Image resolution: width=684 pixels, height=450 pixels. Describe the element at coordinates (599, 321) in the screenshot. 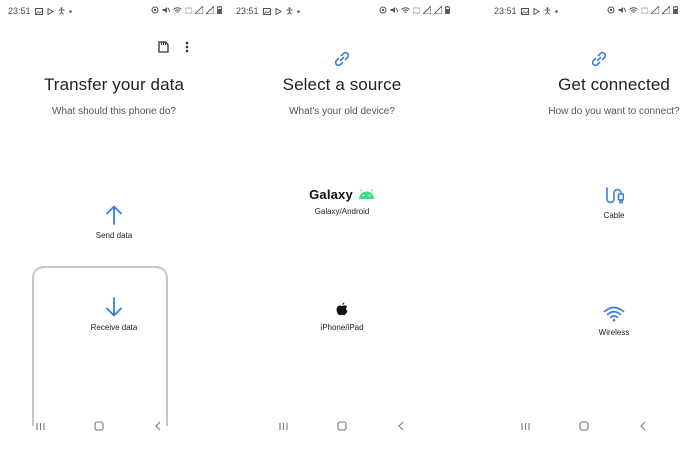

I see `wireless-option: Wireless` at that location.